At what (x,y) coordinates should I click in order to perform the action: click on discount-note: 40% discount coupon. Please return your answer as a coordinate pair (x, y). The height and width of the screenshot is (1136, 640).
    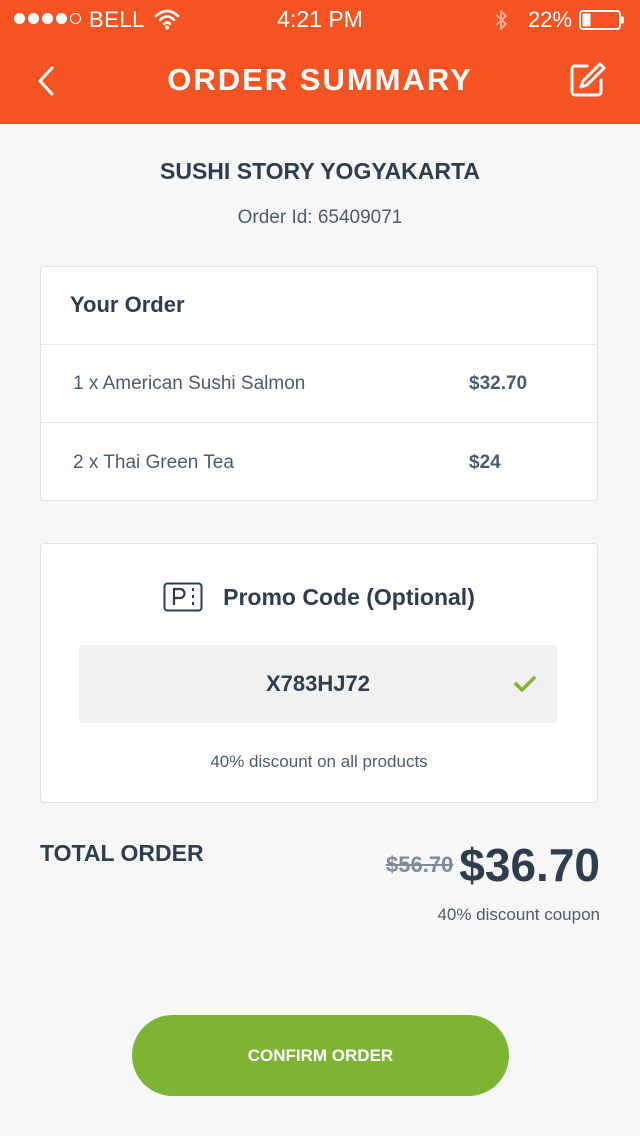
    Looking at the image, I should click on (518, 914).